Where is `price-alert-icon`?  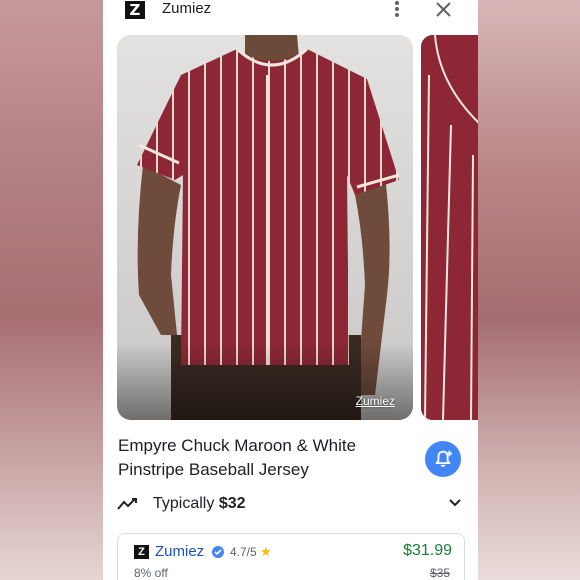
price-alert-icon is located at coordinates (444, 459).